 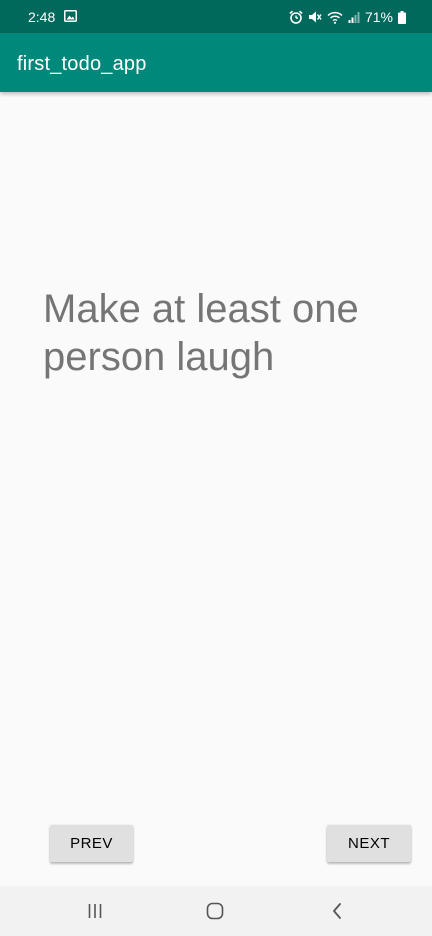 I want to click on back-icon, so click(x=337, y=911).